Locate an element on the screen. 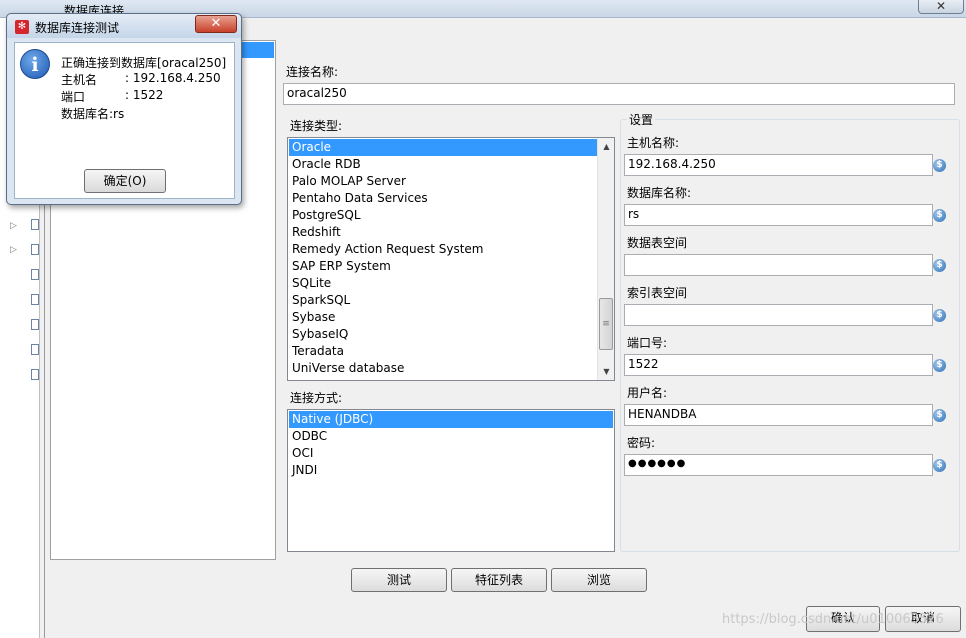 The image size is (966, 638). list-item: PostgreSQL is located at coordinates (443, 215).